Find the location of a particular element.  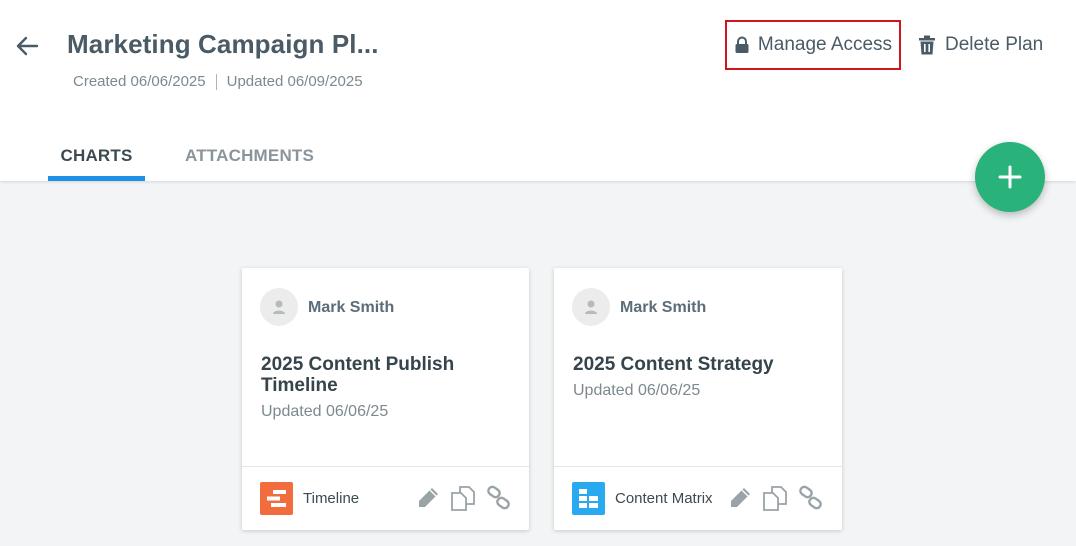

updated-date: Updated 06/09/2025 is located at coordinates (294, 81).